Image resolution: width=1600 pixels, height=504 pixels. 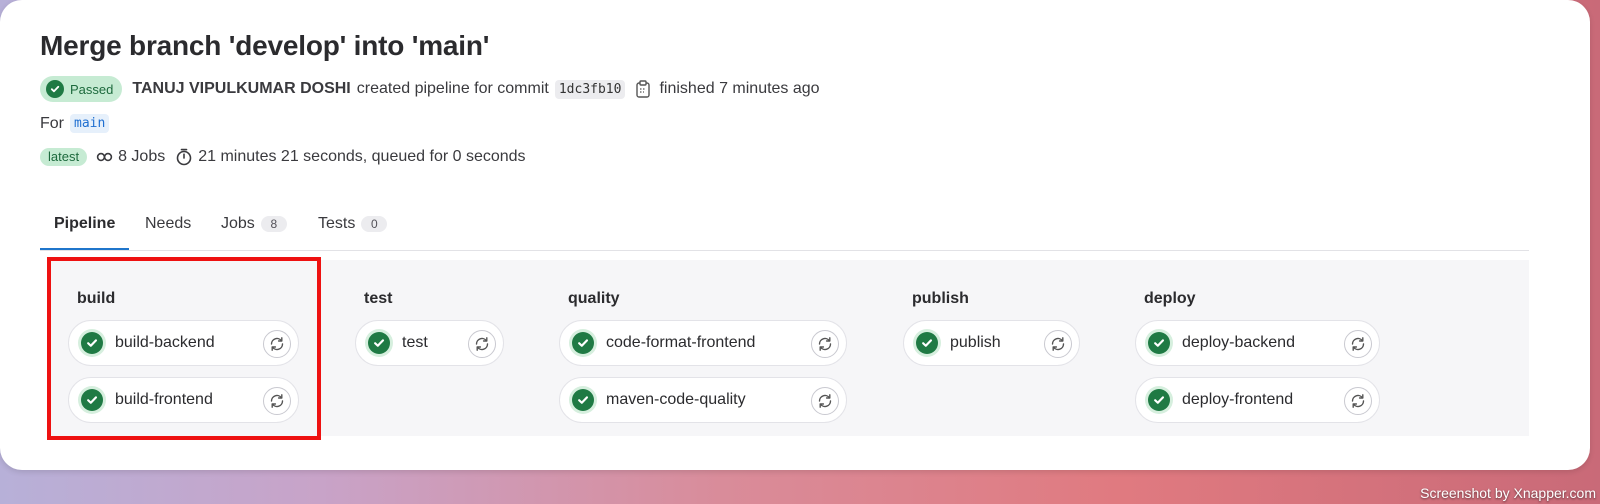 What do you see at coordinates (681, 342) in the screenshot?
I see `job-label: code-format-frontend` at bounding box center [681, 342].